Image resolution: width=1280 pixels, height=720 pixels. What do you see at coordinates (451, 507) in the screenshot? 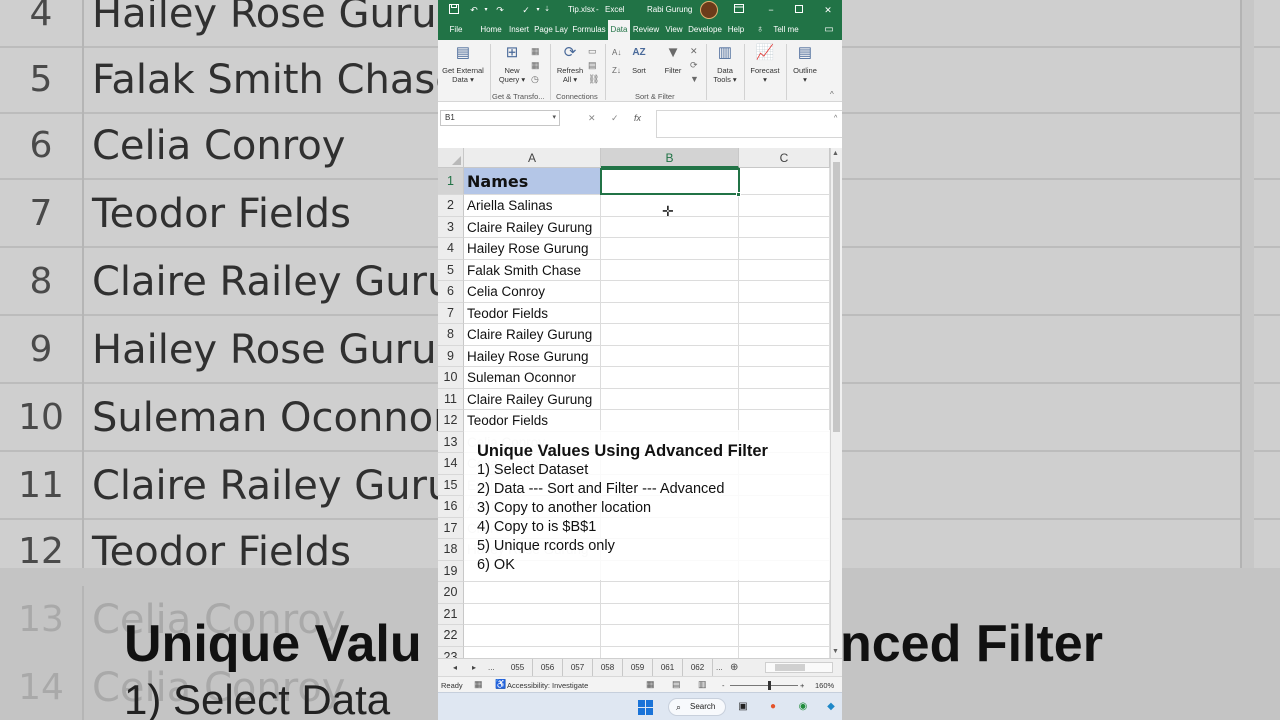
I see `row-header: 16` at bounding box center [451, 507].